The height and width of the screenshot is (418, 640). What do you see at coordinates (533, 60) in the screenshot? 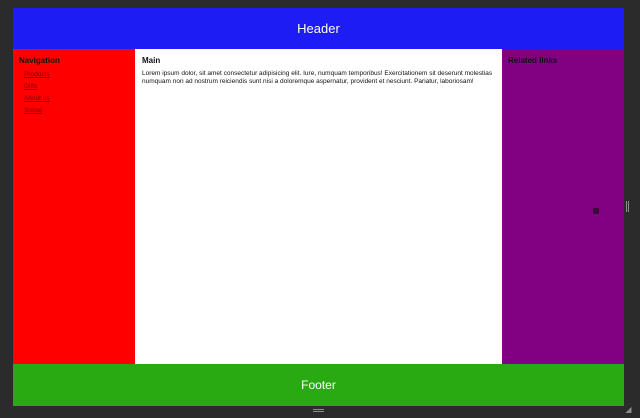
I see `related-links-title: Related links` at bounding box center [533, 60].